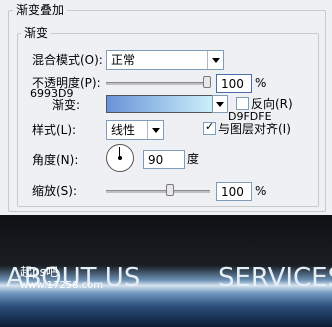 This screenshot has height=327, width=332. I want to click on watermark-text: 起ps吧, so click(39, 272).